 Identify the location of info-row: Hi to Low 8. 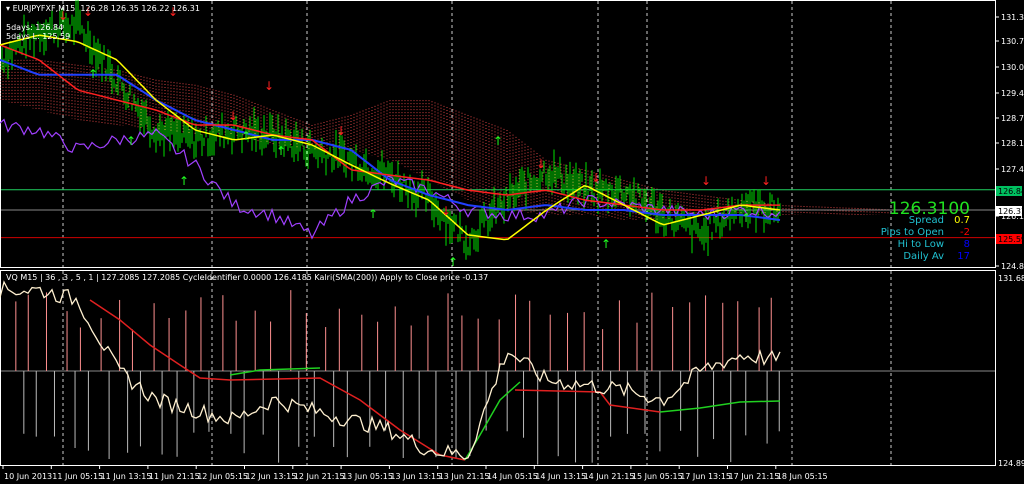
(934, 244).